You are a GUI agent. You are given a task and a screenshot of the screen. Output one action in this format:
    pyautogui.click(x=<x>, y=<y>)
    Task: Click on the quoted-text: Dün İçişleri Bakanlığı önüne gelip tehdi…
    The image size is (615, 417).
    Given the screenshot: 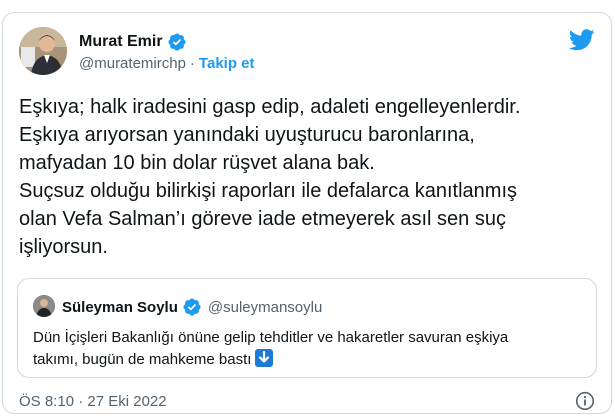 What is the action you would take?
    pyautogui.click(x=310, y=349)
    